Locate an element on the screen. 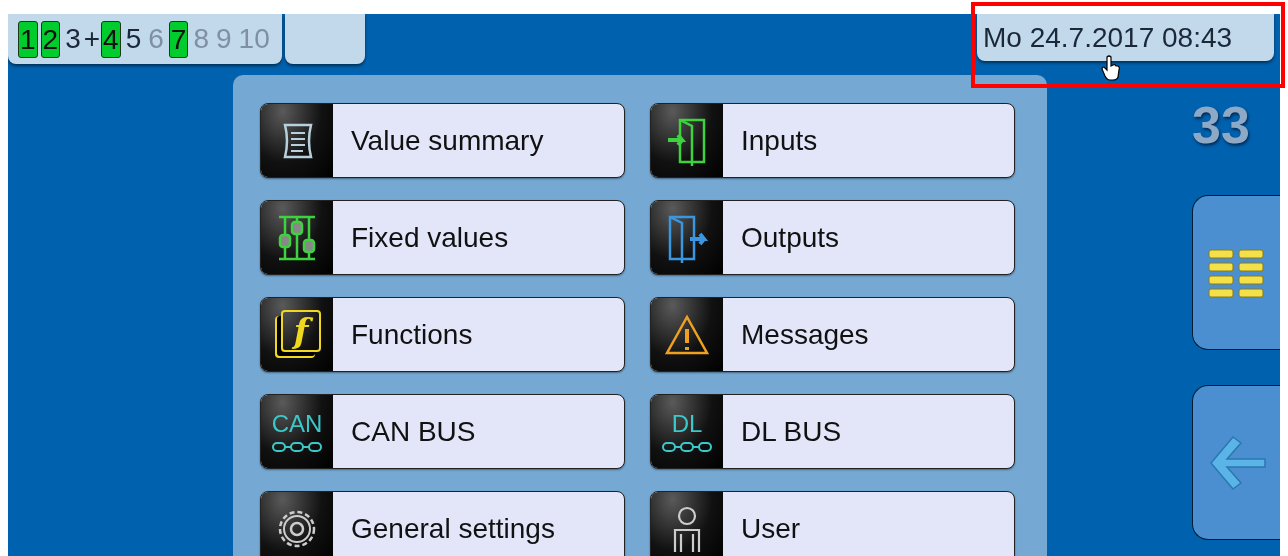  channel-number: 7 is located at coordinates (178, 39).